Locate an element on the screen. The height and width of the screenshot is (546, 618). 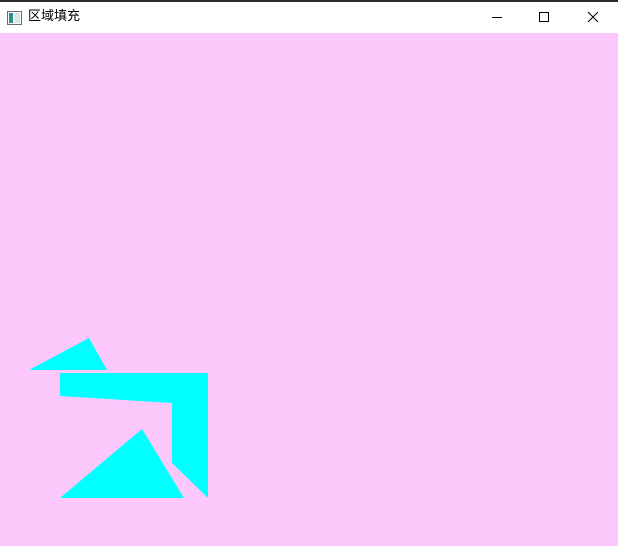
maximize-button is located at coordinates (544, 17).